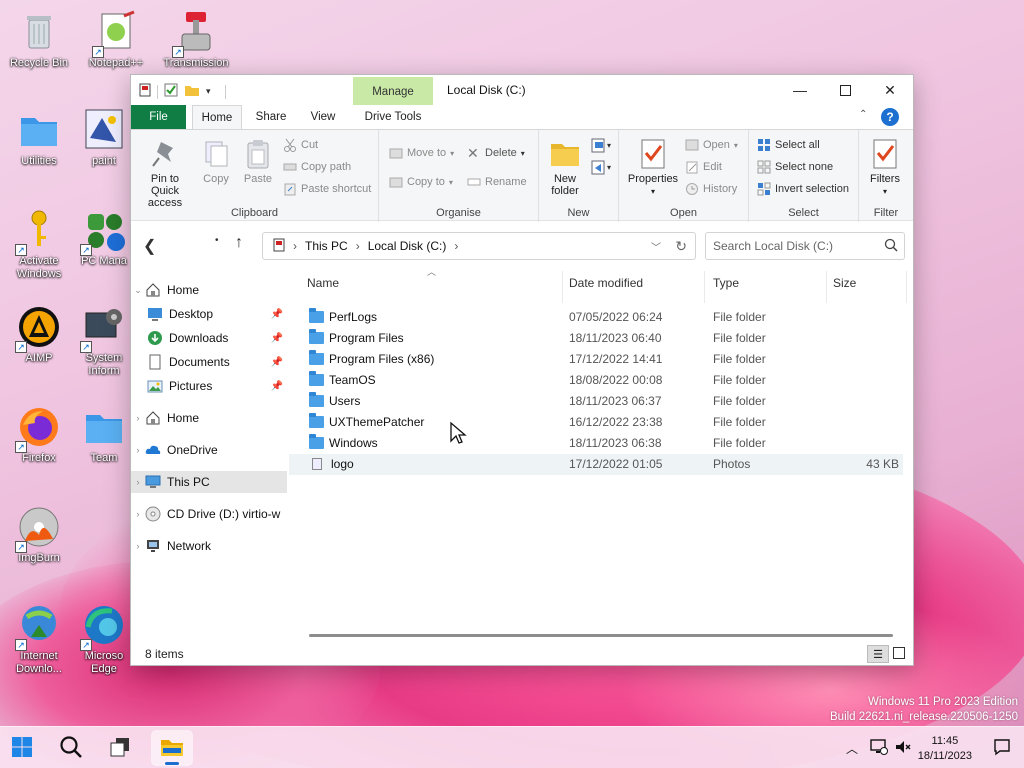 The height and width of the screenshot is (768, 1024). I want to click on select-all-button: Select all, so click(788, 145).